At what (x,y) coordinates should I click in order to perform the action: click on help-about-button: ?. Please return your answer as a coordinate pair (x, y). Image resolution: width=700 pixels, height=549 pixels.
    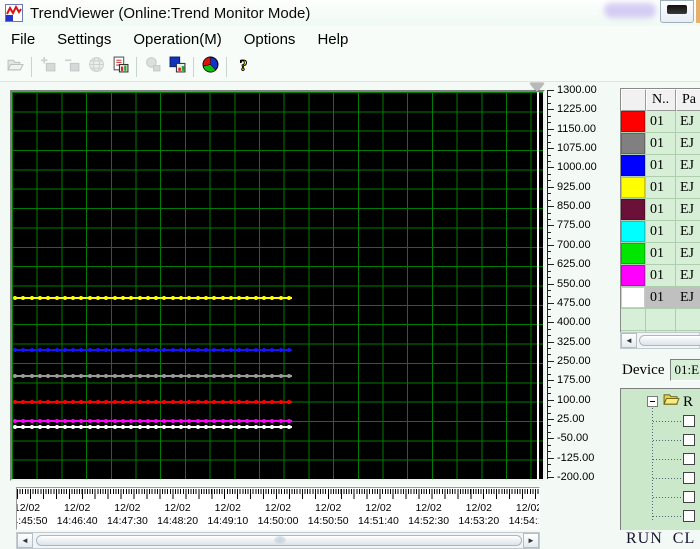
    Looking at the image, I should click on (243, 67).